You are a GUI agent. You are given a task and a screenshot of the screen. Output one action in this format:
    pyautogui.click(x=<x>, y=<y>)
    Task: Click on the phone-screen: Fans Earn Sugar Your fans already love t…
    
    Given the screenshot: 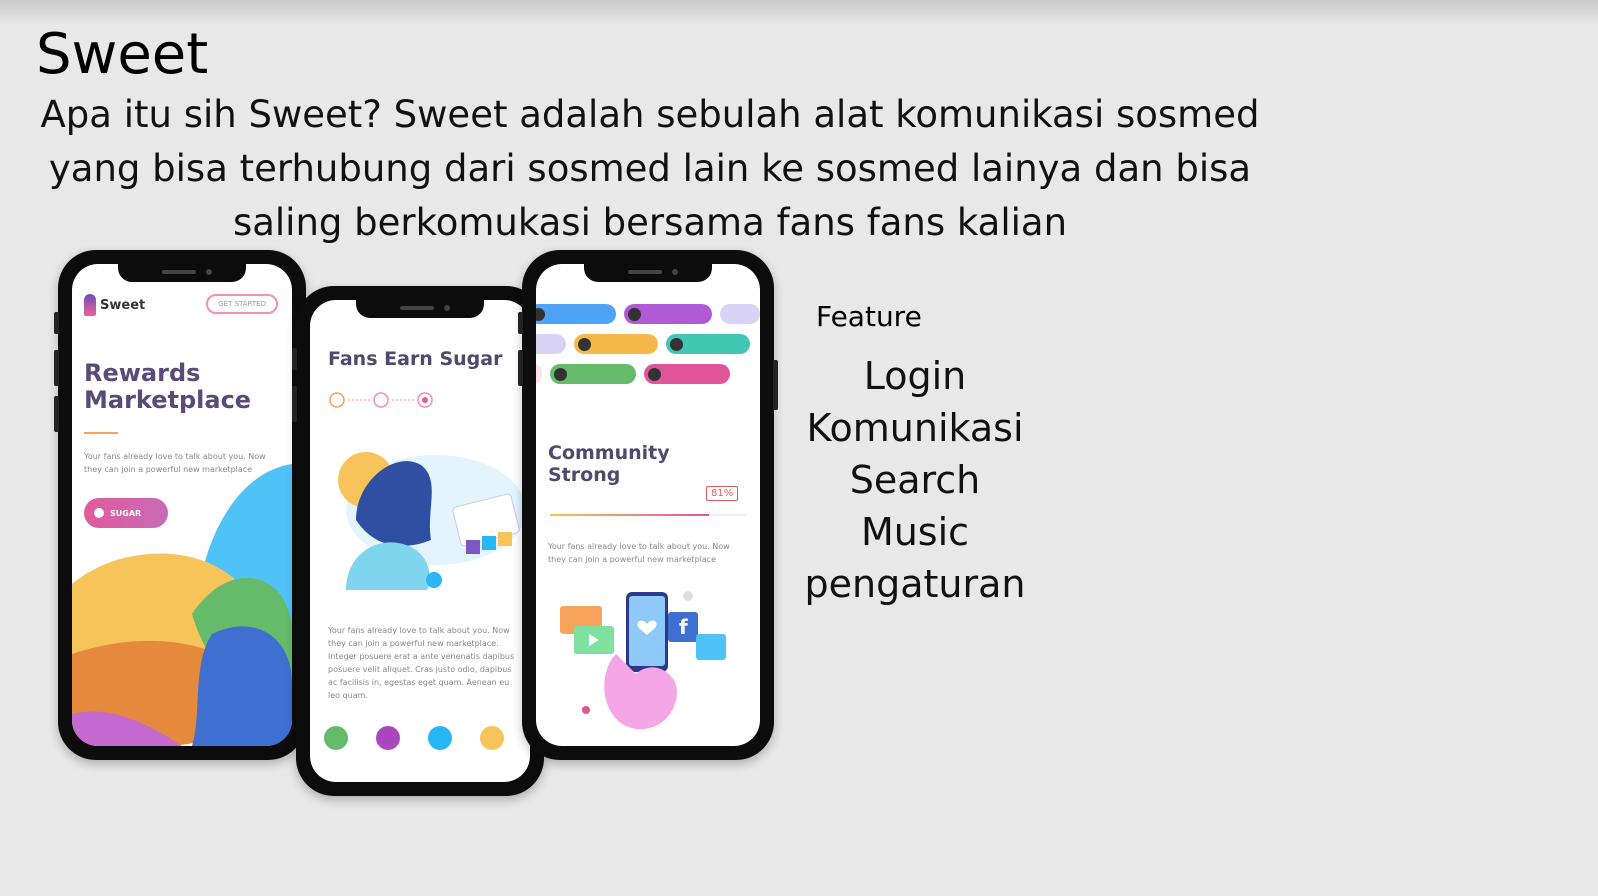 What is the action you would take?
    pyautogui.click(x=420, y=541)
    